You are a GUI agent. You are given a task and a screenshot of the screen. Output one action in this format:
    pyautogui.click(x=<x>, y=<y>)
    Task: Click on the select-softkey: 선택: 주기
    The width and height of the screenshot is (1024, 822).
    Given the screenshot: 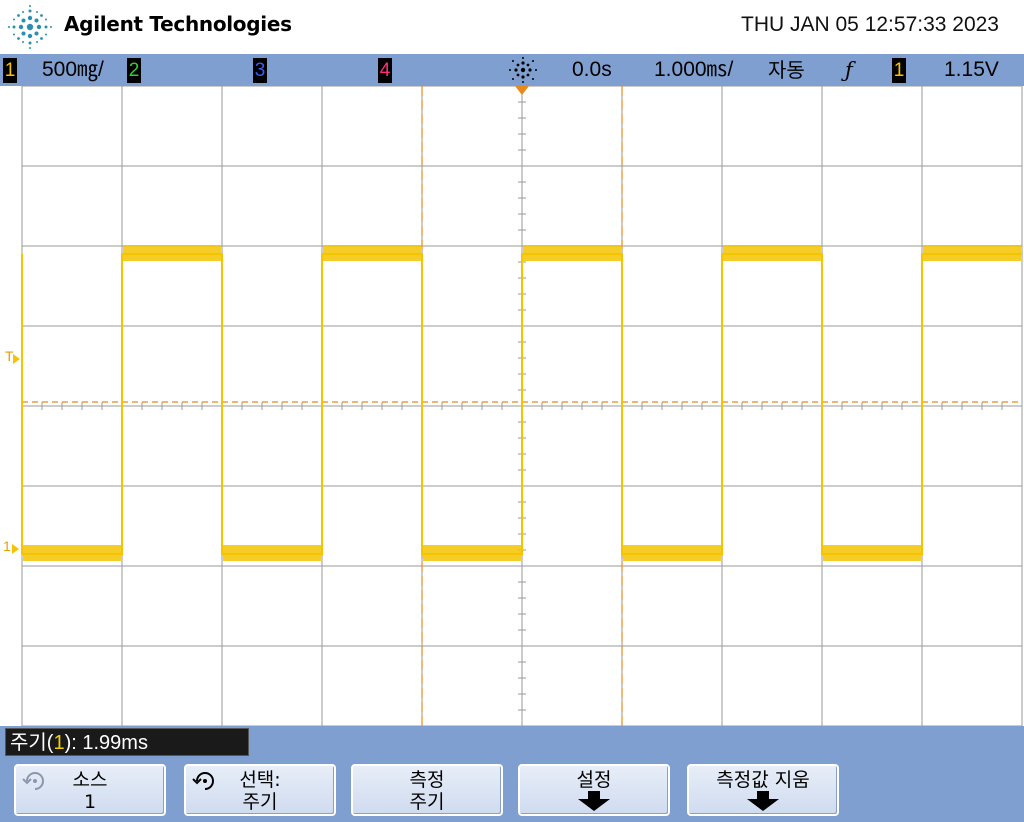 What is the action you would take?
    pyautogui.click(x=260, y=790)
    